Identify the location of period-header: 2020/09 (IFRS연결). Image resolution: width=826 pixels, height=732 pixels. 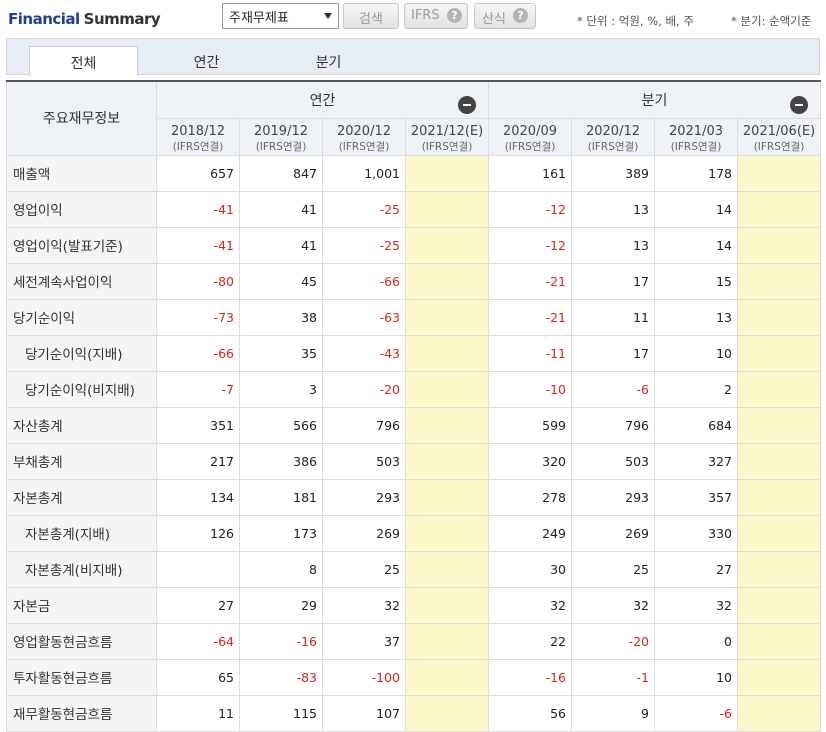
(530, 136).